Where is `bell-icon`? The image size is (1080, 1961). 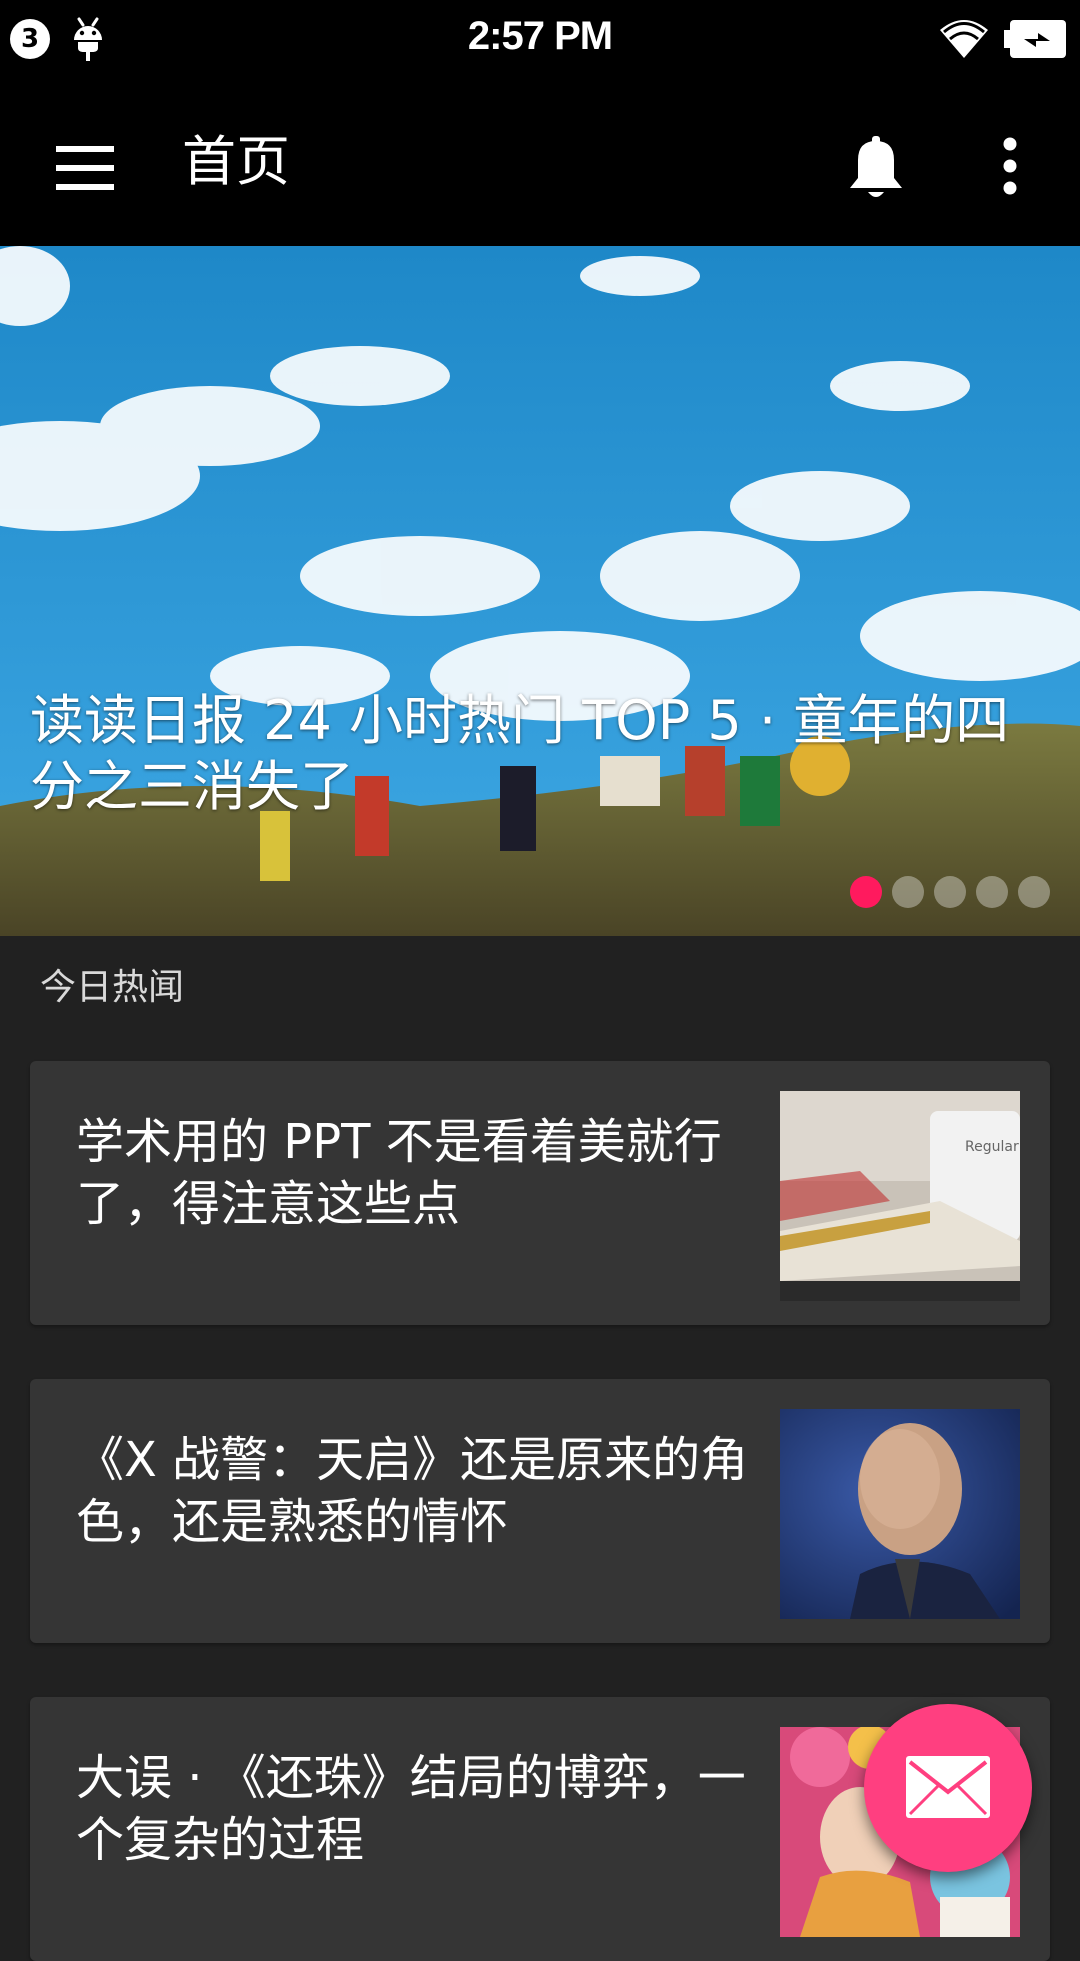
bell-icon is located at coordinates (876, 166).